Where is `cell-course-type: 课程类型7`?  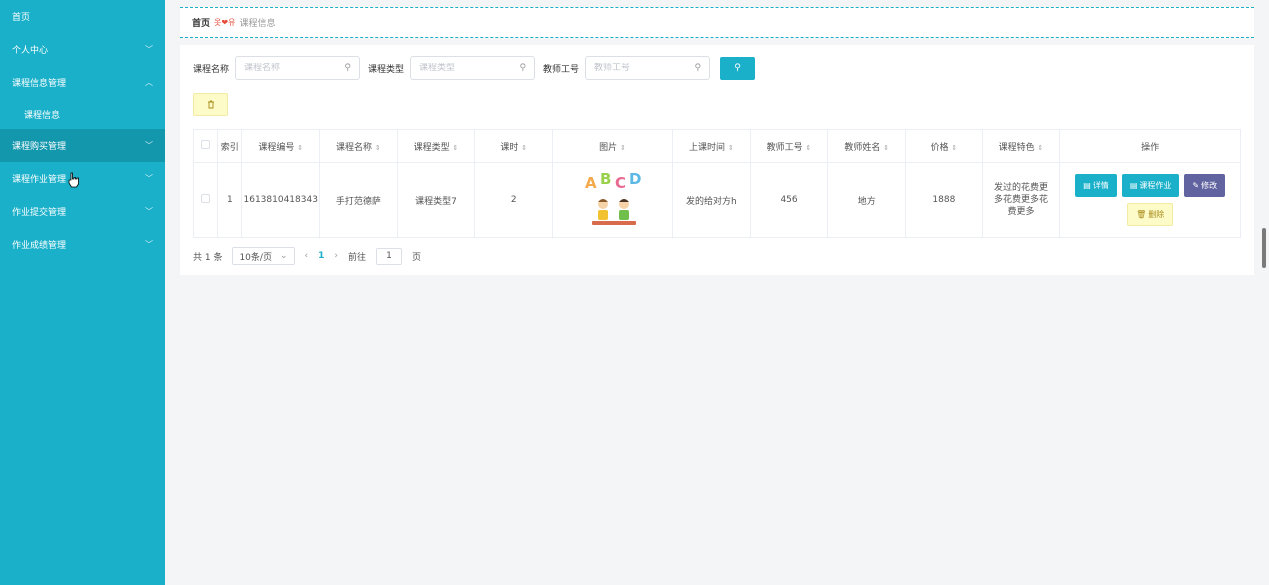
cell-course-type: 课程类型7 is located at coordinates (436, 200).